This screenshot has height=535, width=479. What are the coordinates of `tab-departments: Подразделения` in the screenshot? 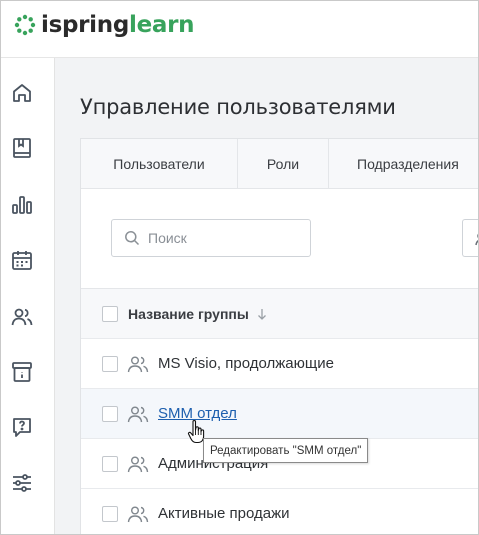 It's located at (403, 163).